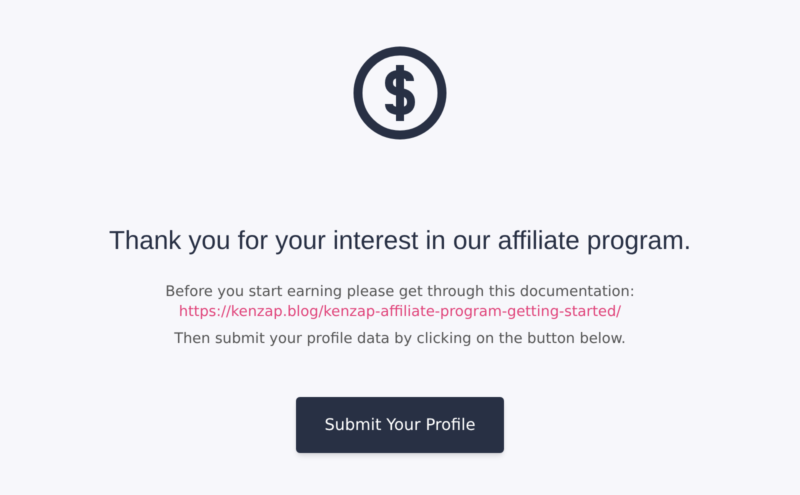  What do you see at coordinates (400, 424) in the screenshot?
I see `submit-profile-button: Submit Your Profile` at bounding box center [400, 424].